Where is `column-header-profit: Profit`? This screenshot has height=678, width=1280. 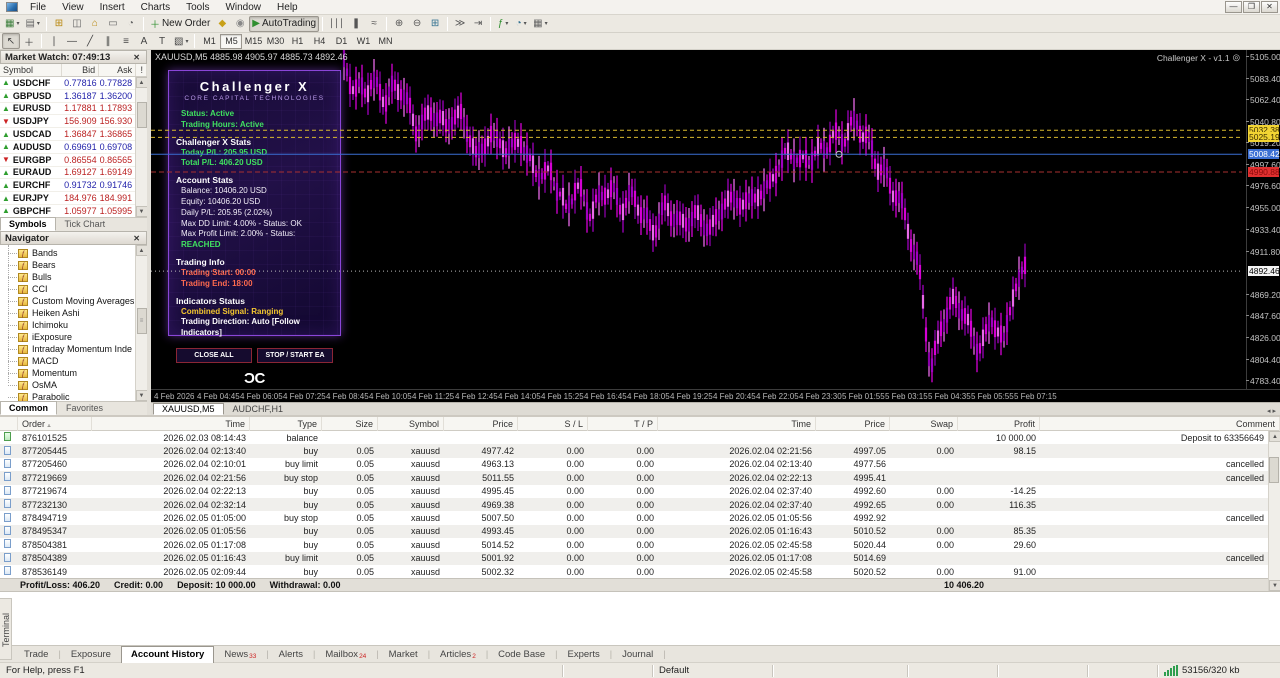
column-header-profit: Profit is located at coordinates (999, 424).